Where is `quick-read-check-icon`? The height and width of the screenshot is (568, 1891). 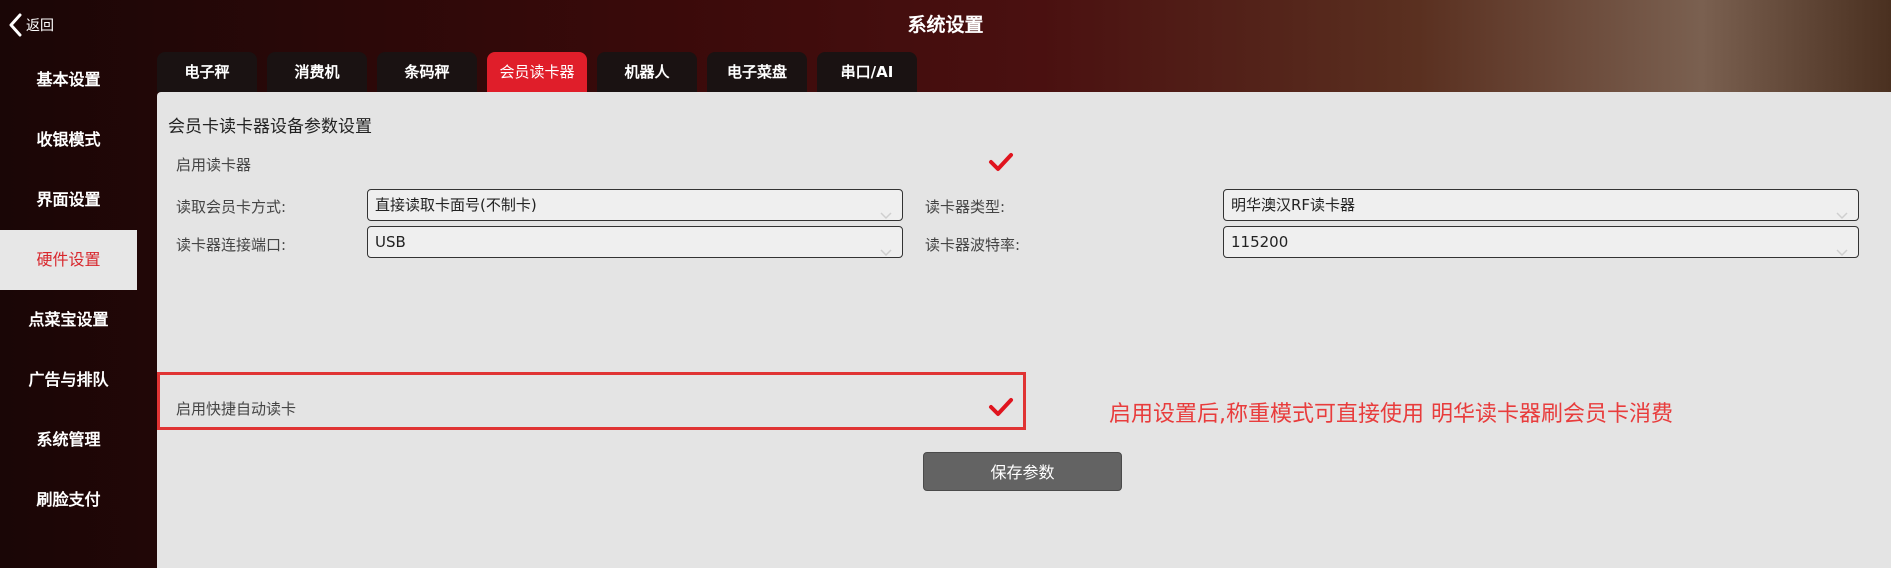
quick-read-check-icon is located at coordinates (1001, 407).